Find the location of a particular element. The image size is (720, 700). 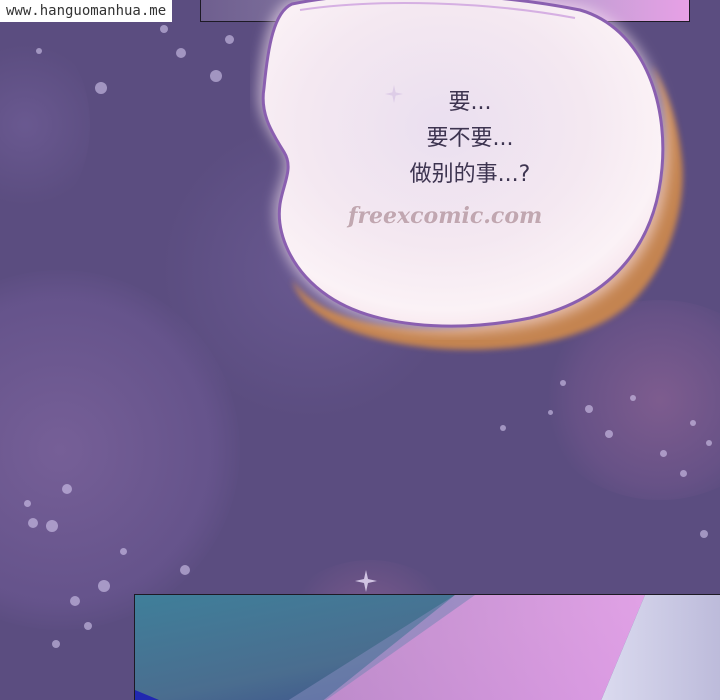

site-watermark: freexcomic.com is located at coordinates (445, 216).